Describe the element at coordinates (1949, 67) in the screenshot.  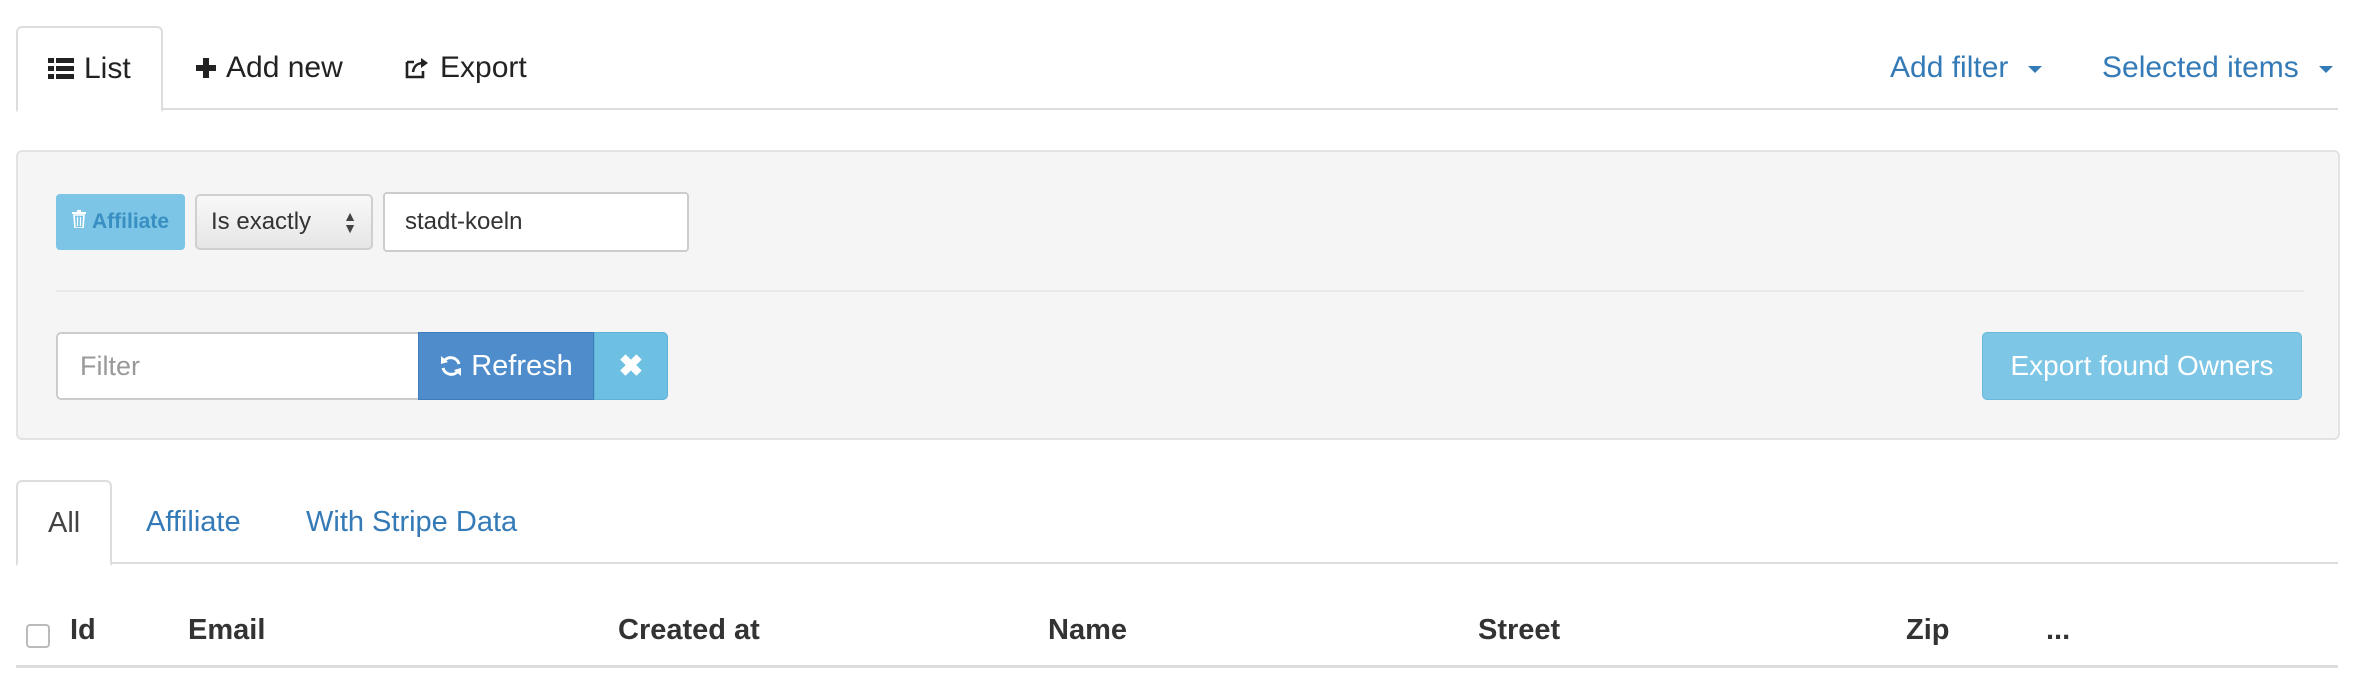
I see `add-filter-label: Add filter` at that location.